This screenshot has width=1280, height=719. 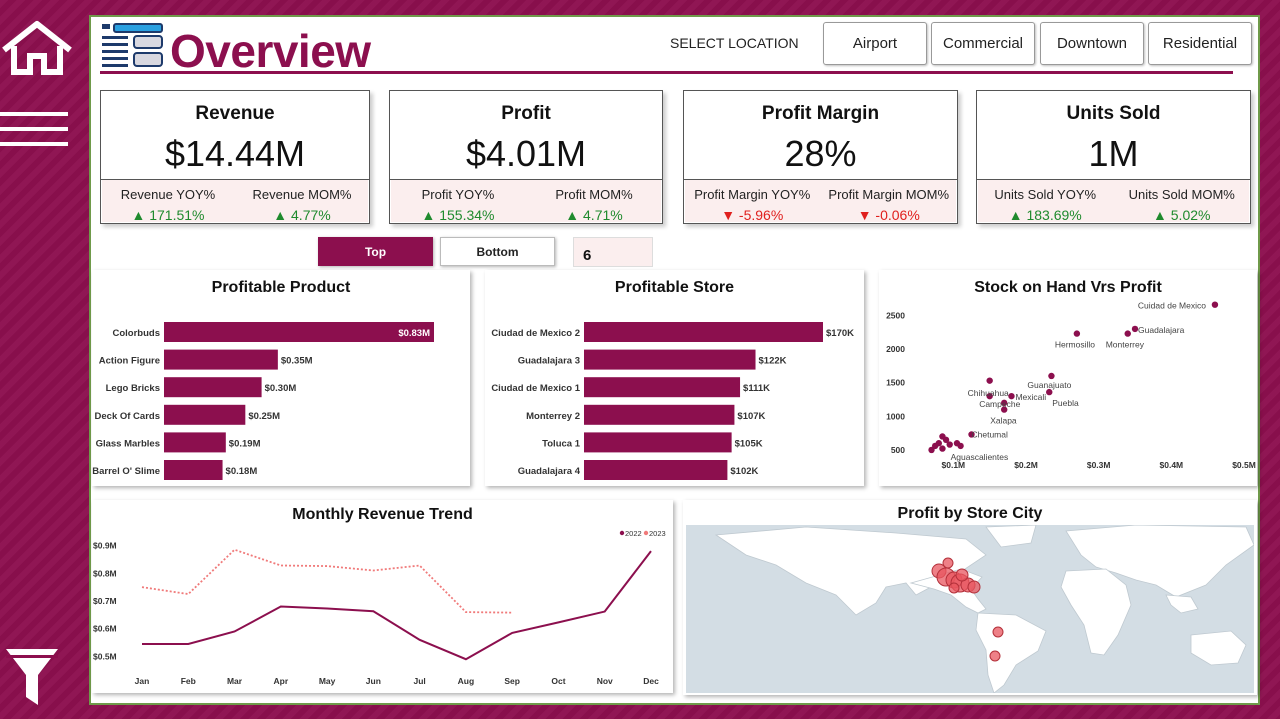 What do you see at coordinates (756, 388) in the screenshot?
I see `data-label: $111K` at bounding box center [756, 388].